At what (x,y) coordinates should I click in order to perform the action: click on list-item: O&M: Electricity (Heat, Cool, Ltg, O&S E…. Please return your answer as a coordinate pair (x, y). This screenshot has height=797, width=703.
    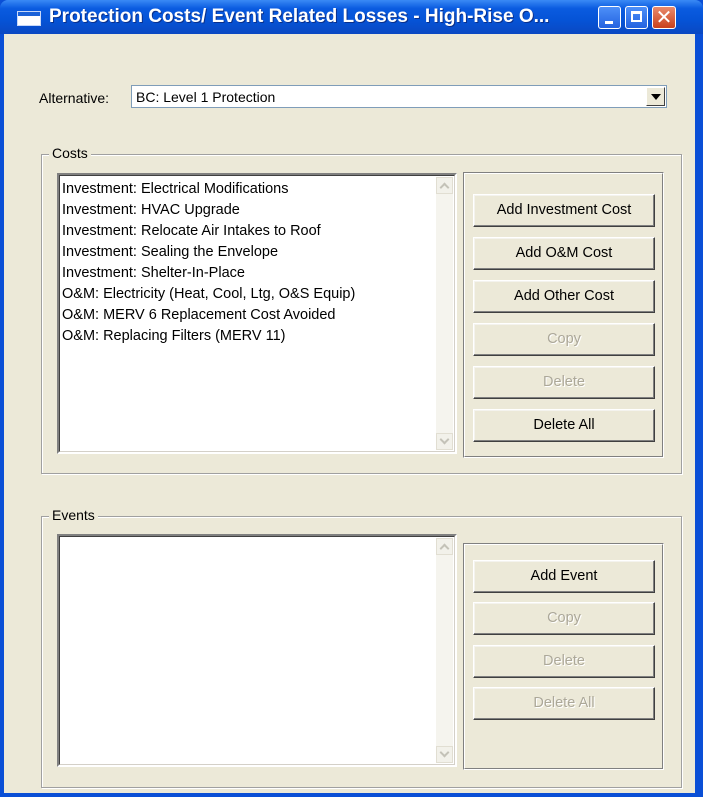
    Looking at the image, I should click on (248, 294).